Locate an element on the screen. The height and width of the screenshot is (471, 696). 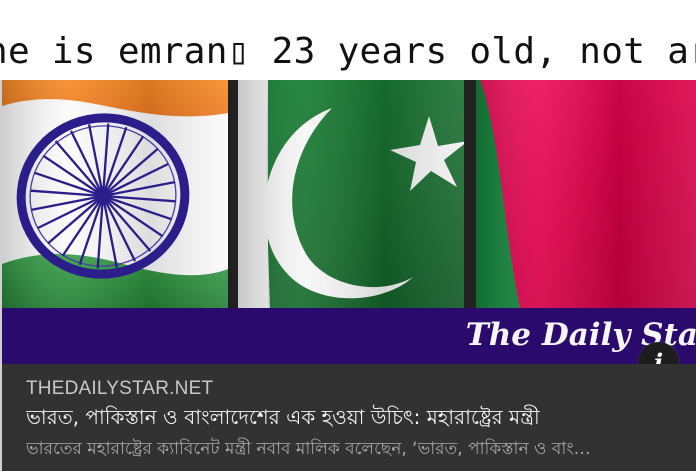
source-domain: THEDAILYSTAR.NET is located at coordinates (120, 388).